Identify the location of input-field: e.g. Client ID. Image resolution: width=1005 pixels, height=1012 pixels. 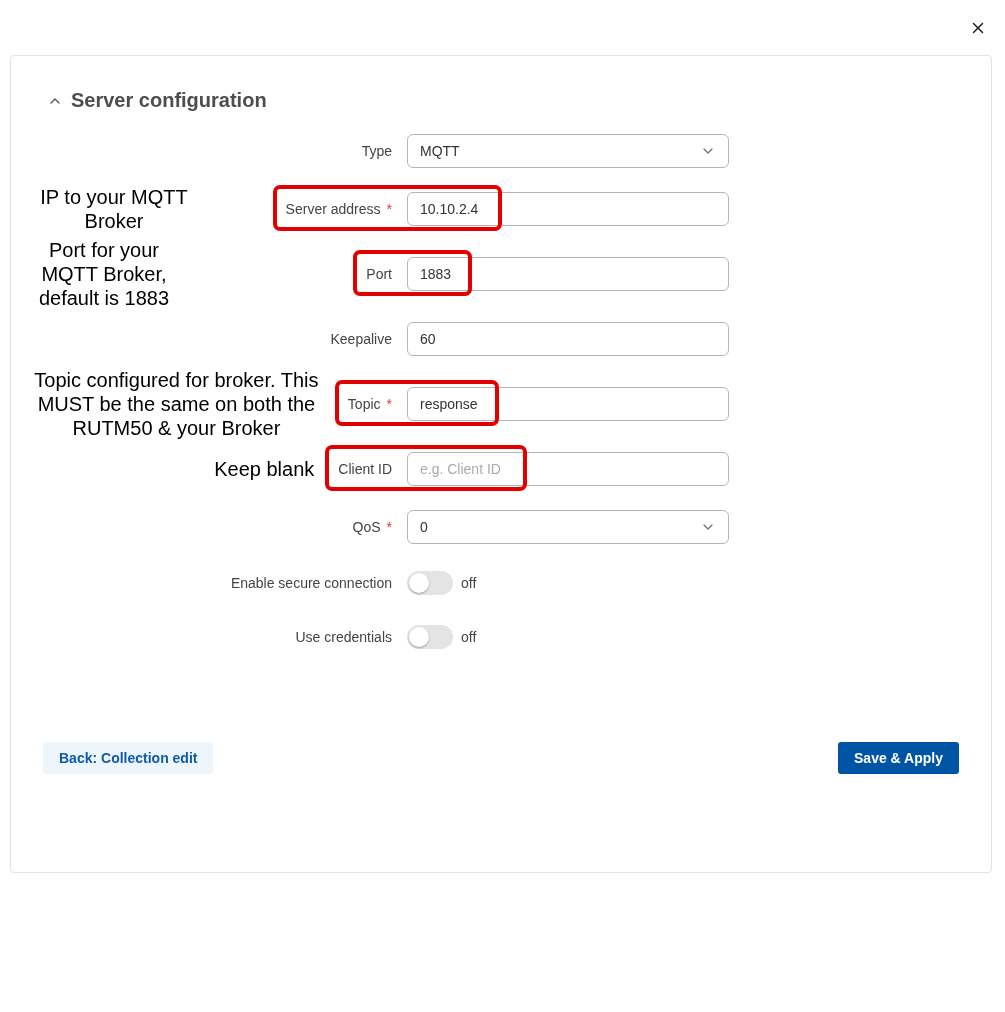
(568, 469).